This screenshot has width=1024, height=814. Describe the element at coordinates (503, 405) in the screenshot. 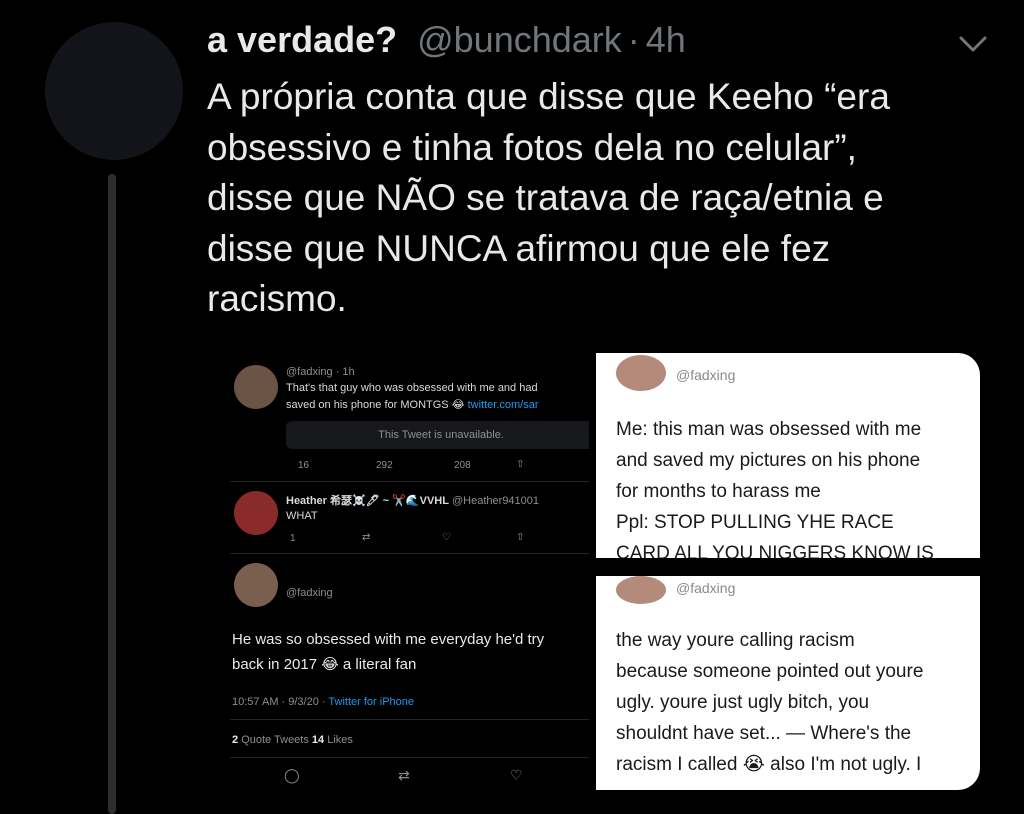

I see `link: twitter.com/sar` at that location.